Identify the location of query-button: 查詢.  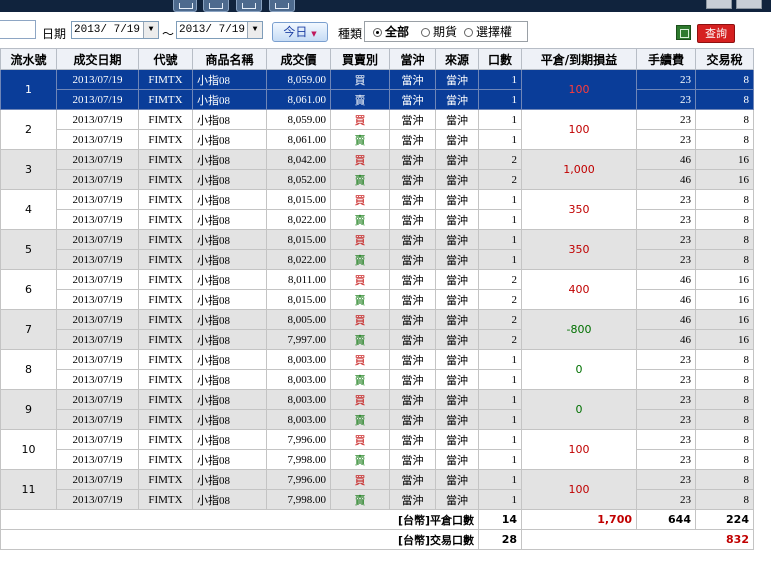
(716, 33).